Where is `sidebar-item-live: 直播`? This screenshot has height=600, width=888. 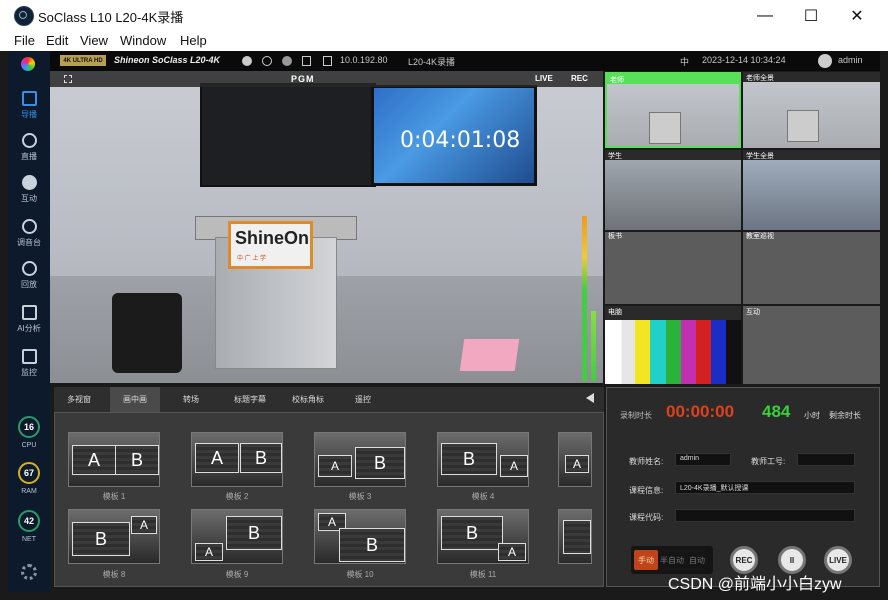 sidebar-item-live: 直播 is located at coordinates (29, 151).